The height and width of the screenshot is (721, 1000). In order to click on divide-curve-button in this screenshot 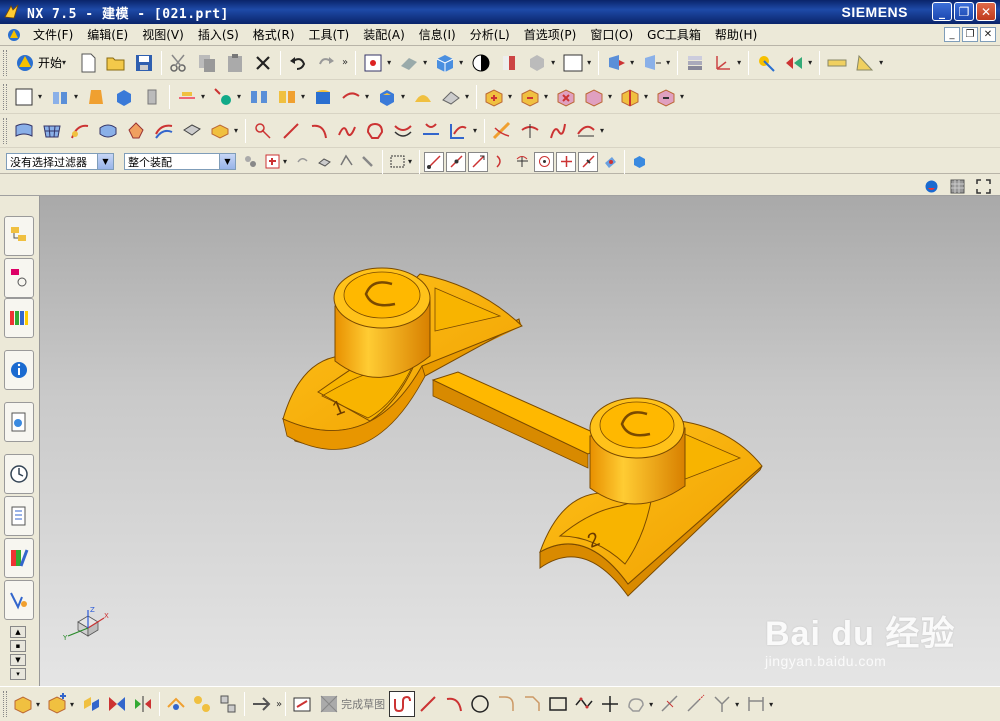, I will do `click(558, 131)`.